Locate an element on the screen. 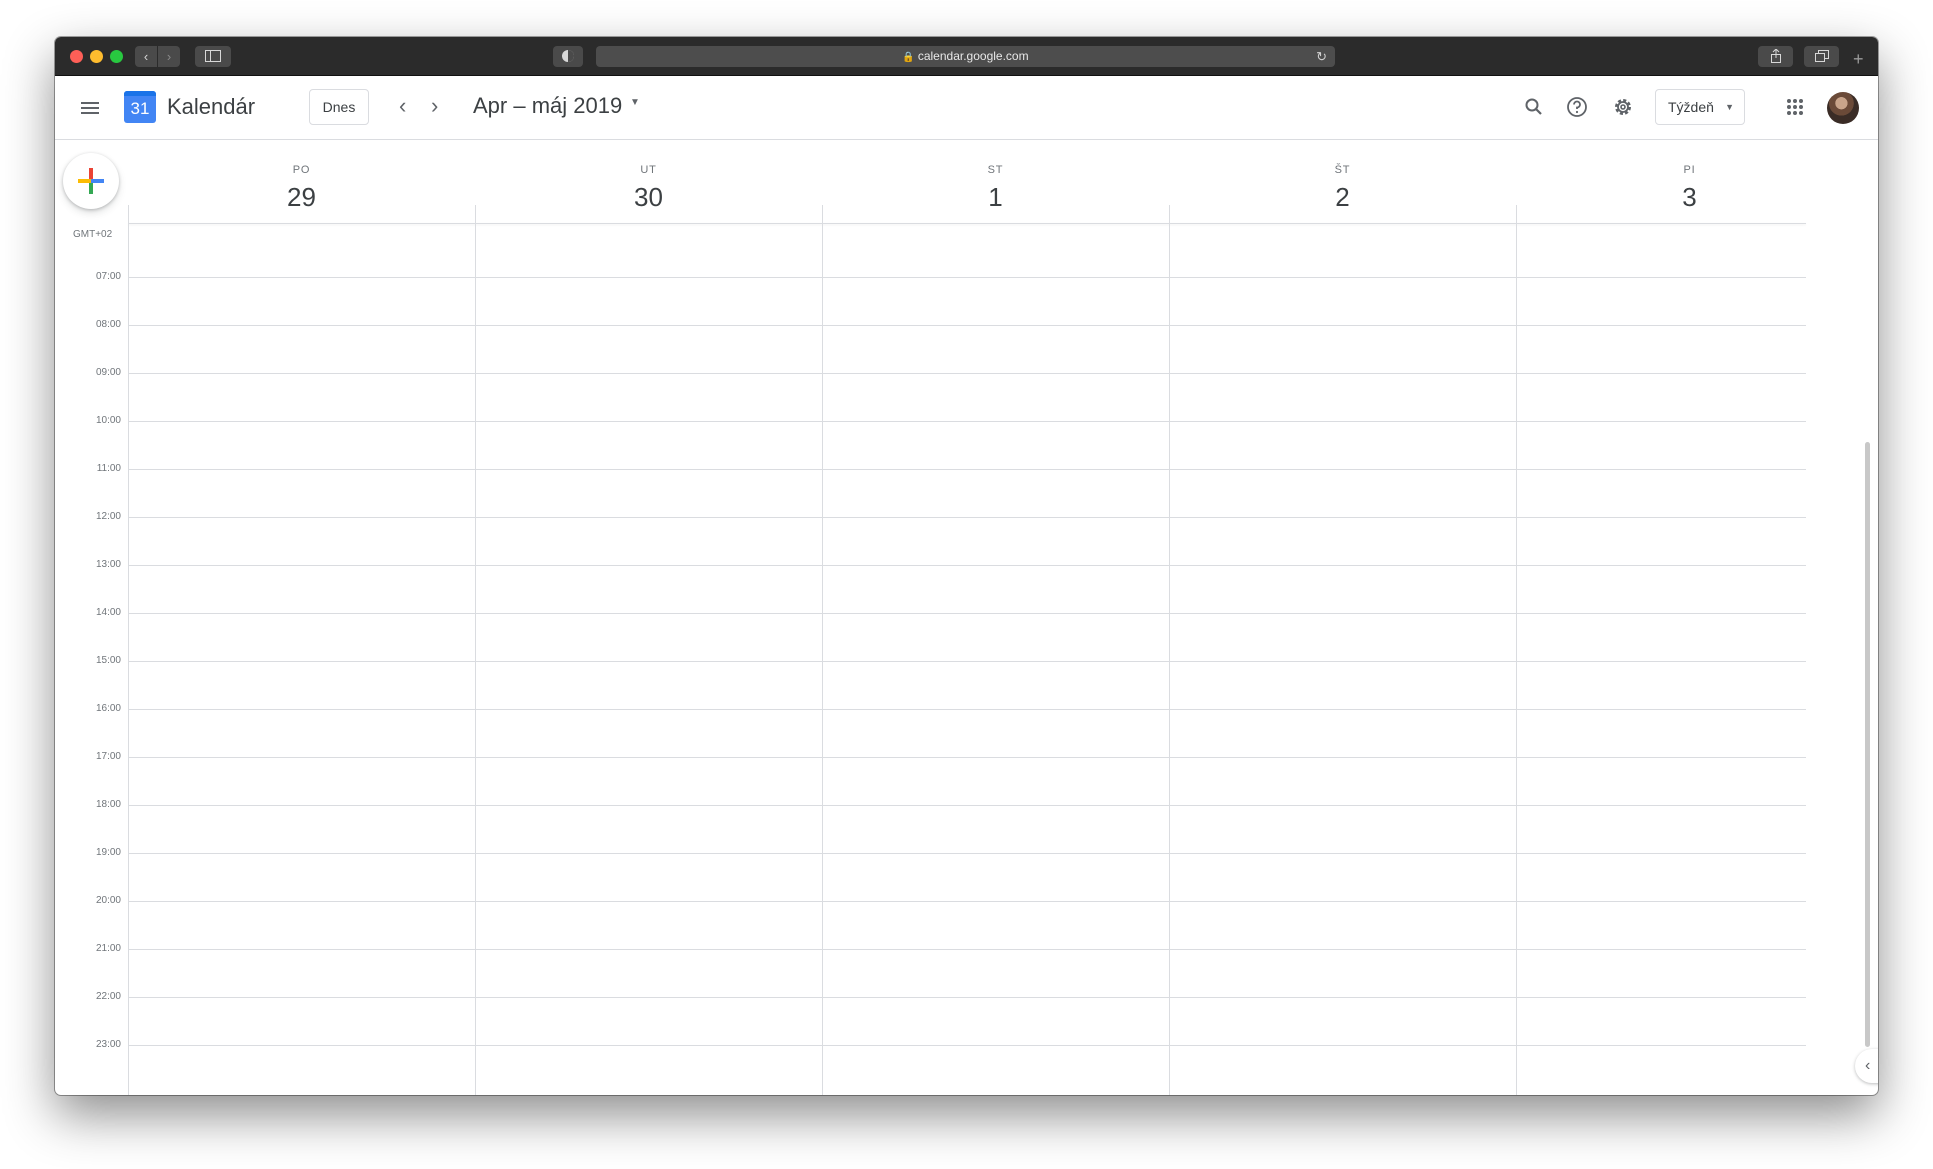 The height and width of the screenshot is (1169, 1933). hour-label: 14:00 is located at coordinates (108, 612).